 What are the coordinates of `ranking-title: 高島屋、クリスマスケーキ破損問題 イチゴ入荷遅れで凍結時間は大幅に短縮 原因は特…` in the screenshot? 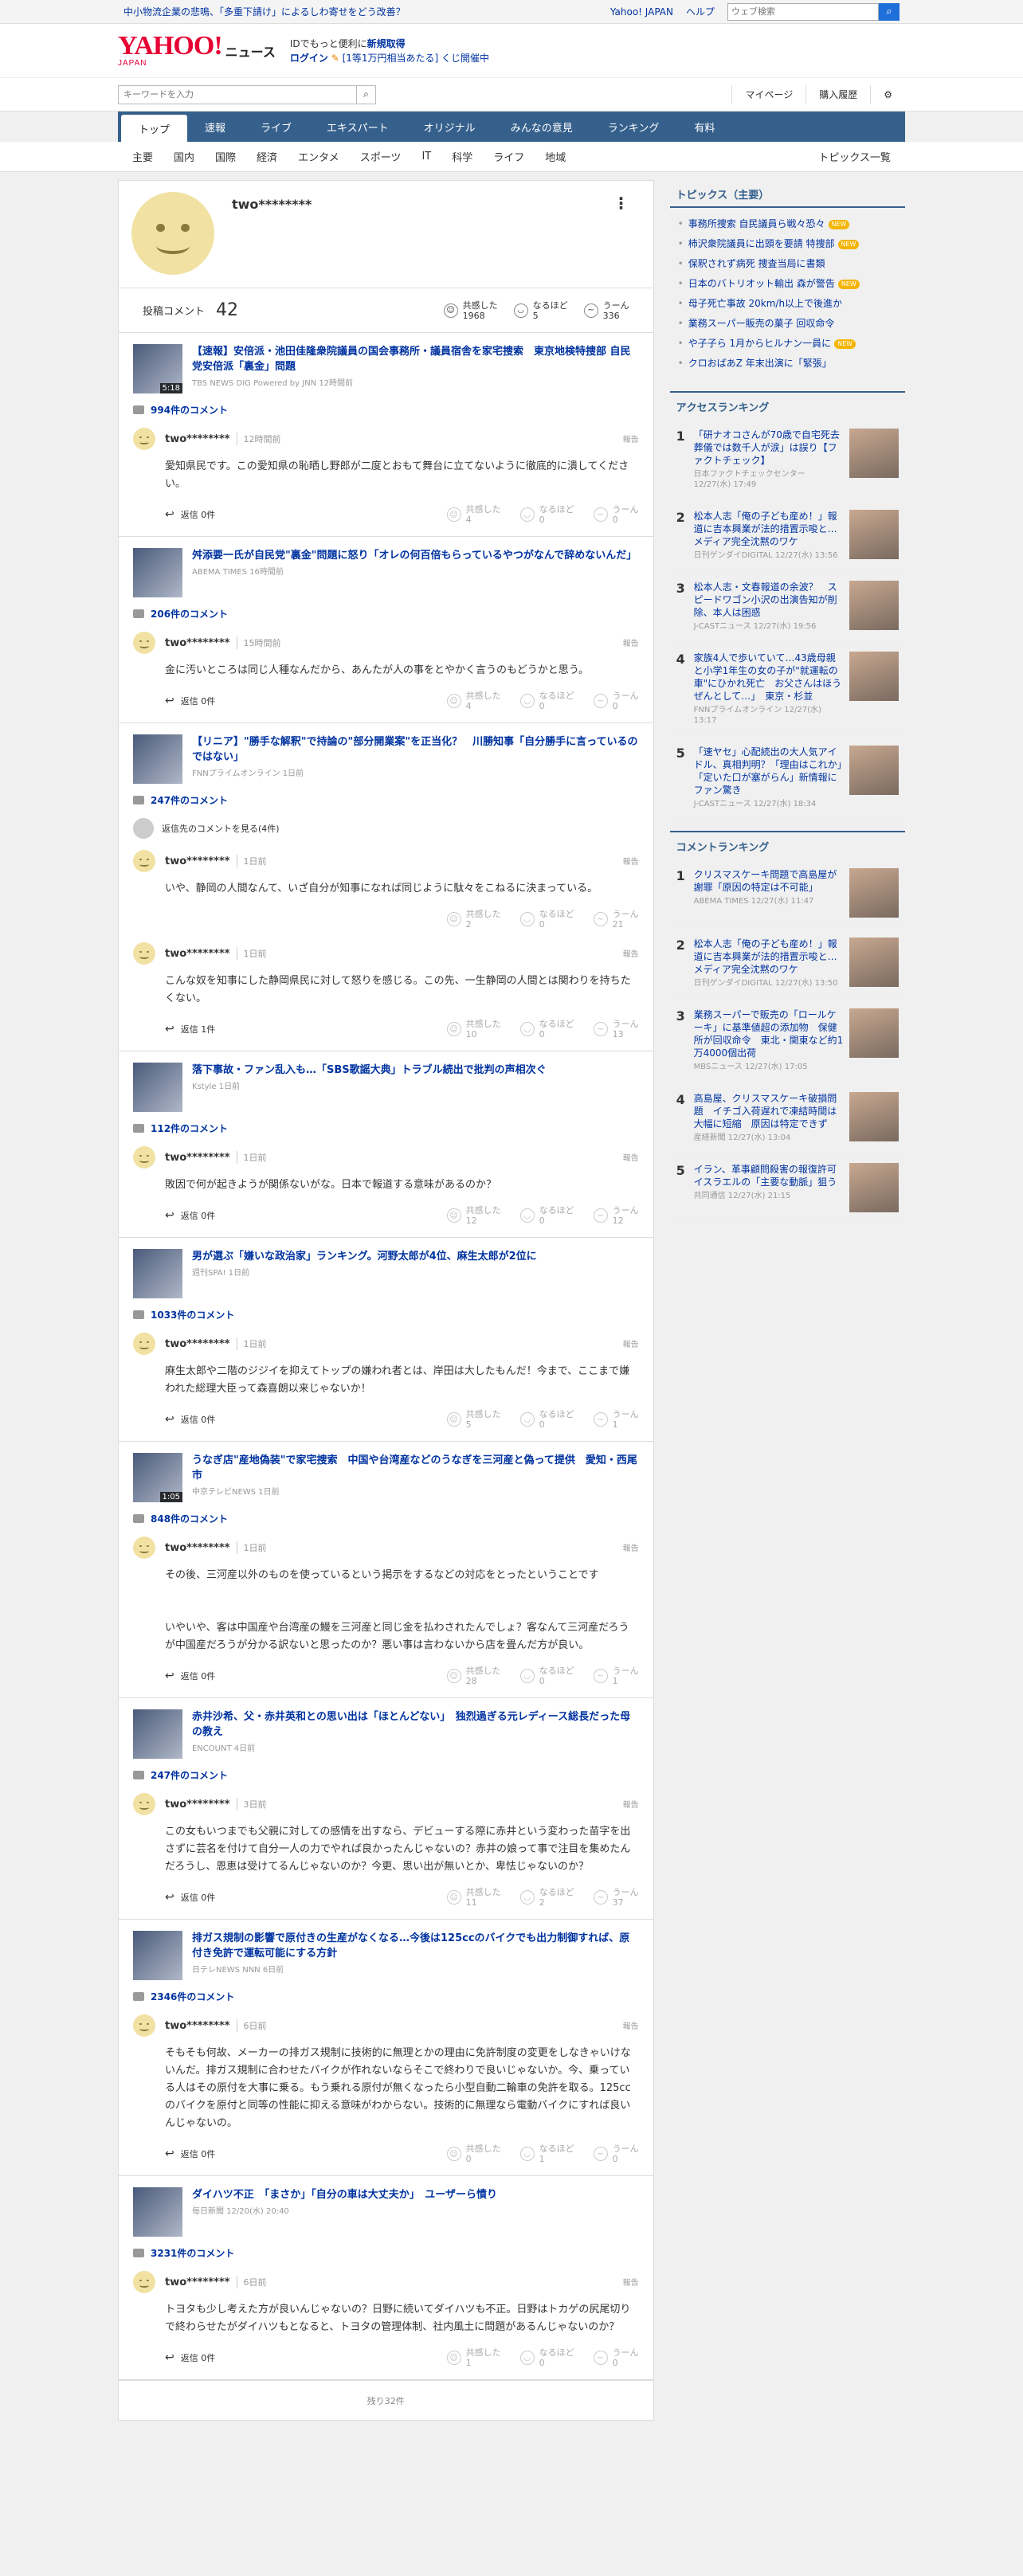 It's located at (769, 1111).